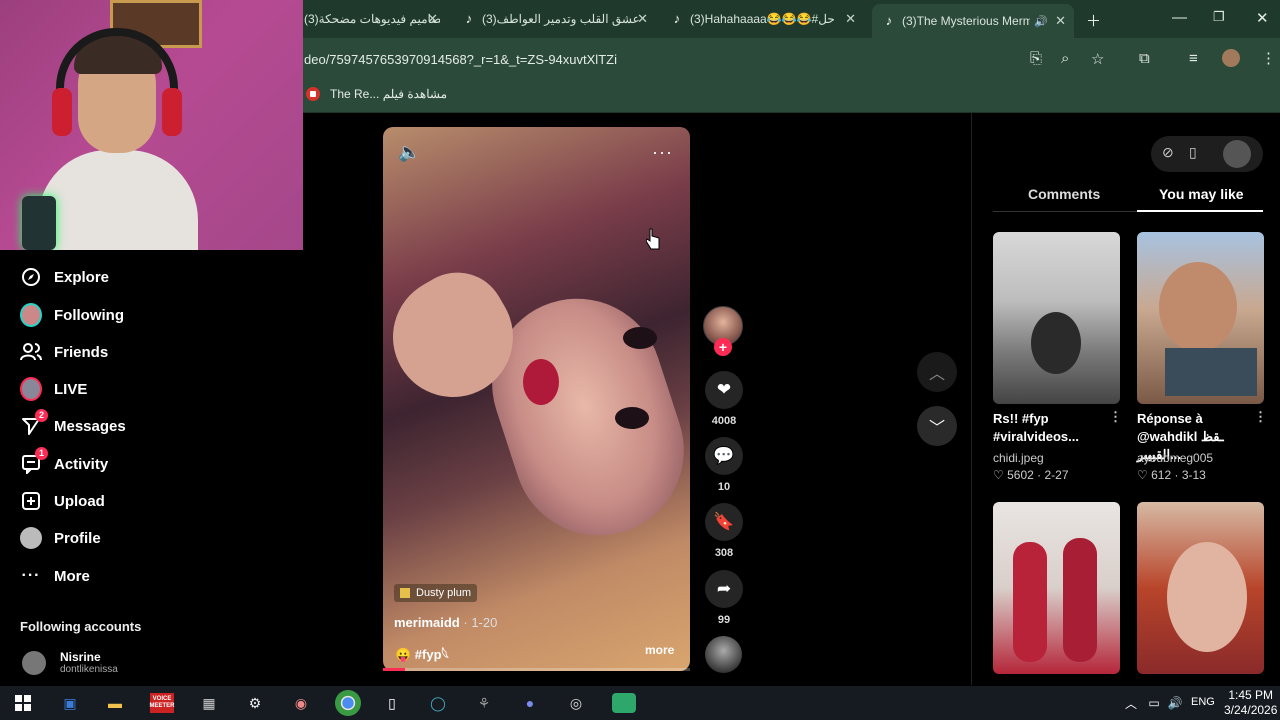 Image resolution: width=1280 pixels, height=720 pixels. I want to click on following-accounts-header: Following accounts, so click(81, 626).